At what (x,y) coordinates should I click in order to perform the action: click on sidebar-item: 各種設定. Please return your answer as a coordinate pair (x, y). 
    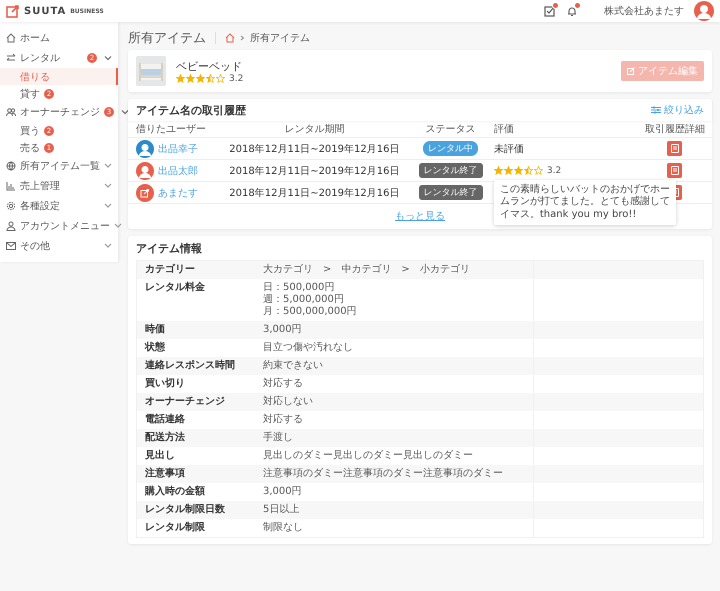
    Looking at the image, I should click on (59, 206).